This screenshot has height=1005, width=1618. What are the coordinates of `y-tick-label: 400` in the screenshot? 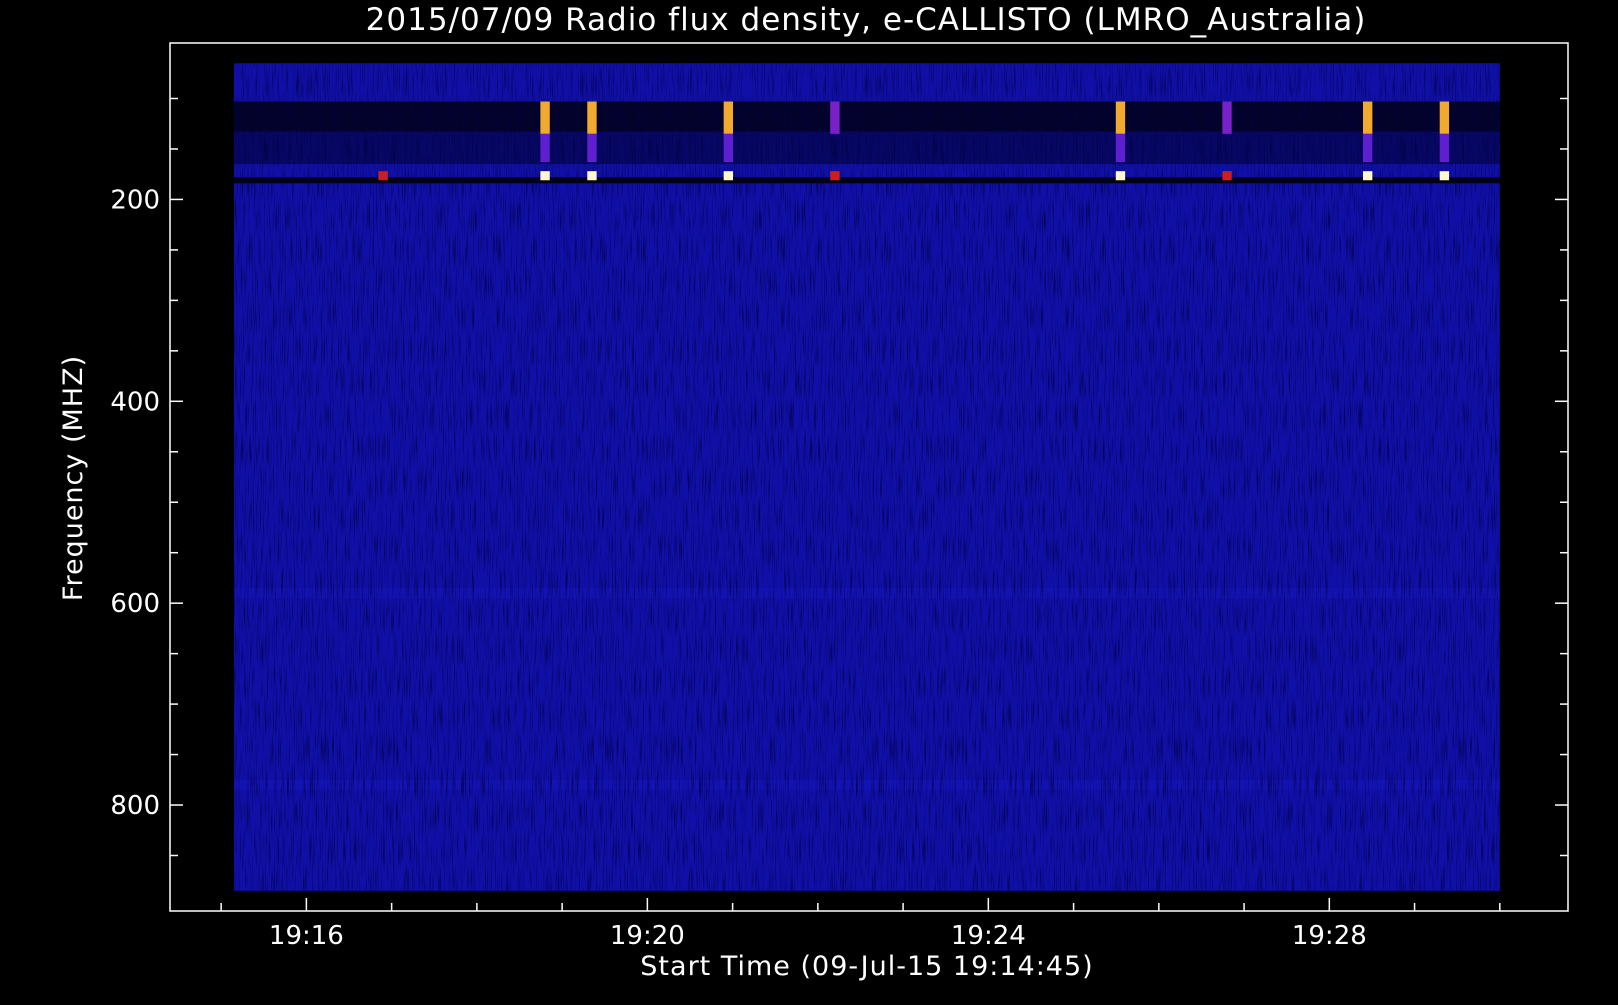 It's located at (135, 402).